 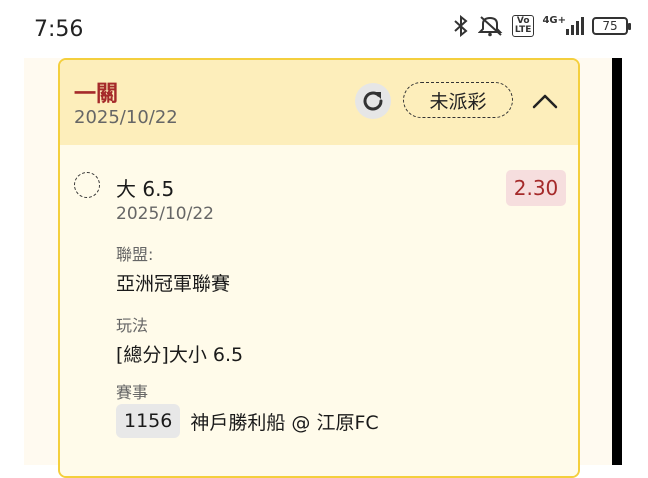 I want to click on league-value: 亞洲冠軍聯賽, so click(x=173, y=284).